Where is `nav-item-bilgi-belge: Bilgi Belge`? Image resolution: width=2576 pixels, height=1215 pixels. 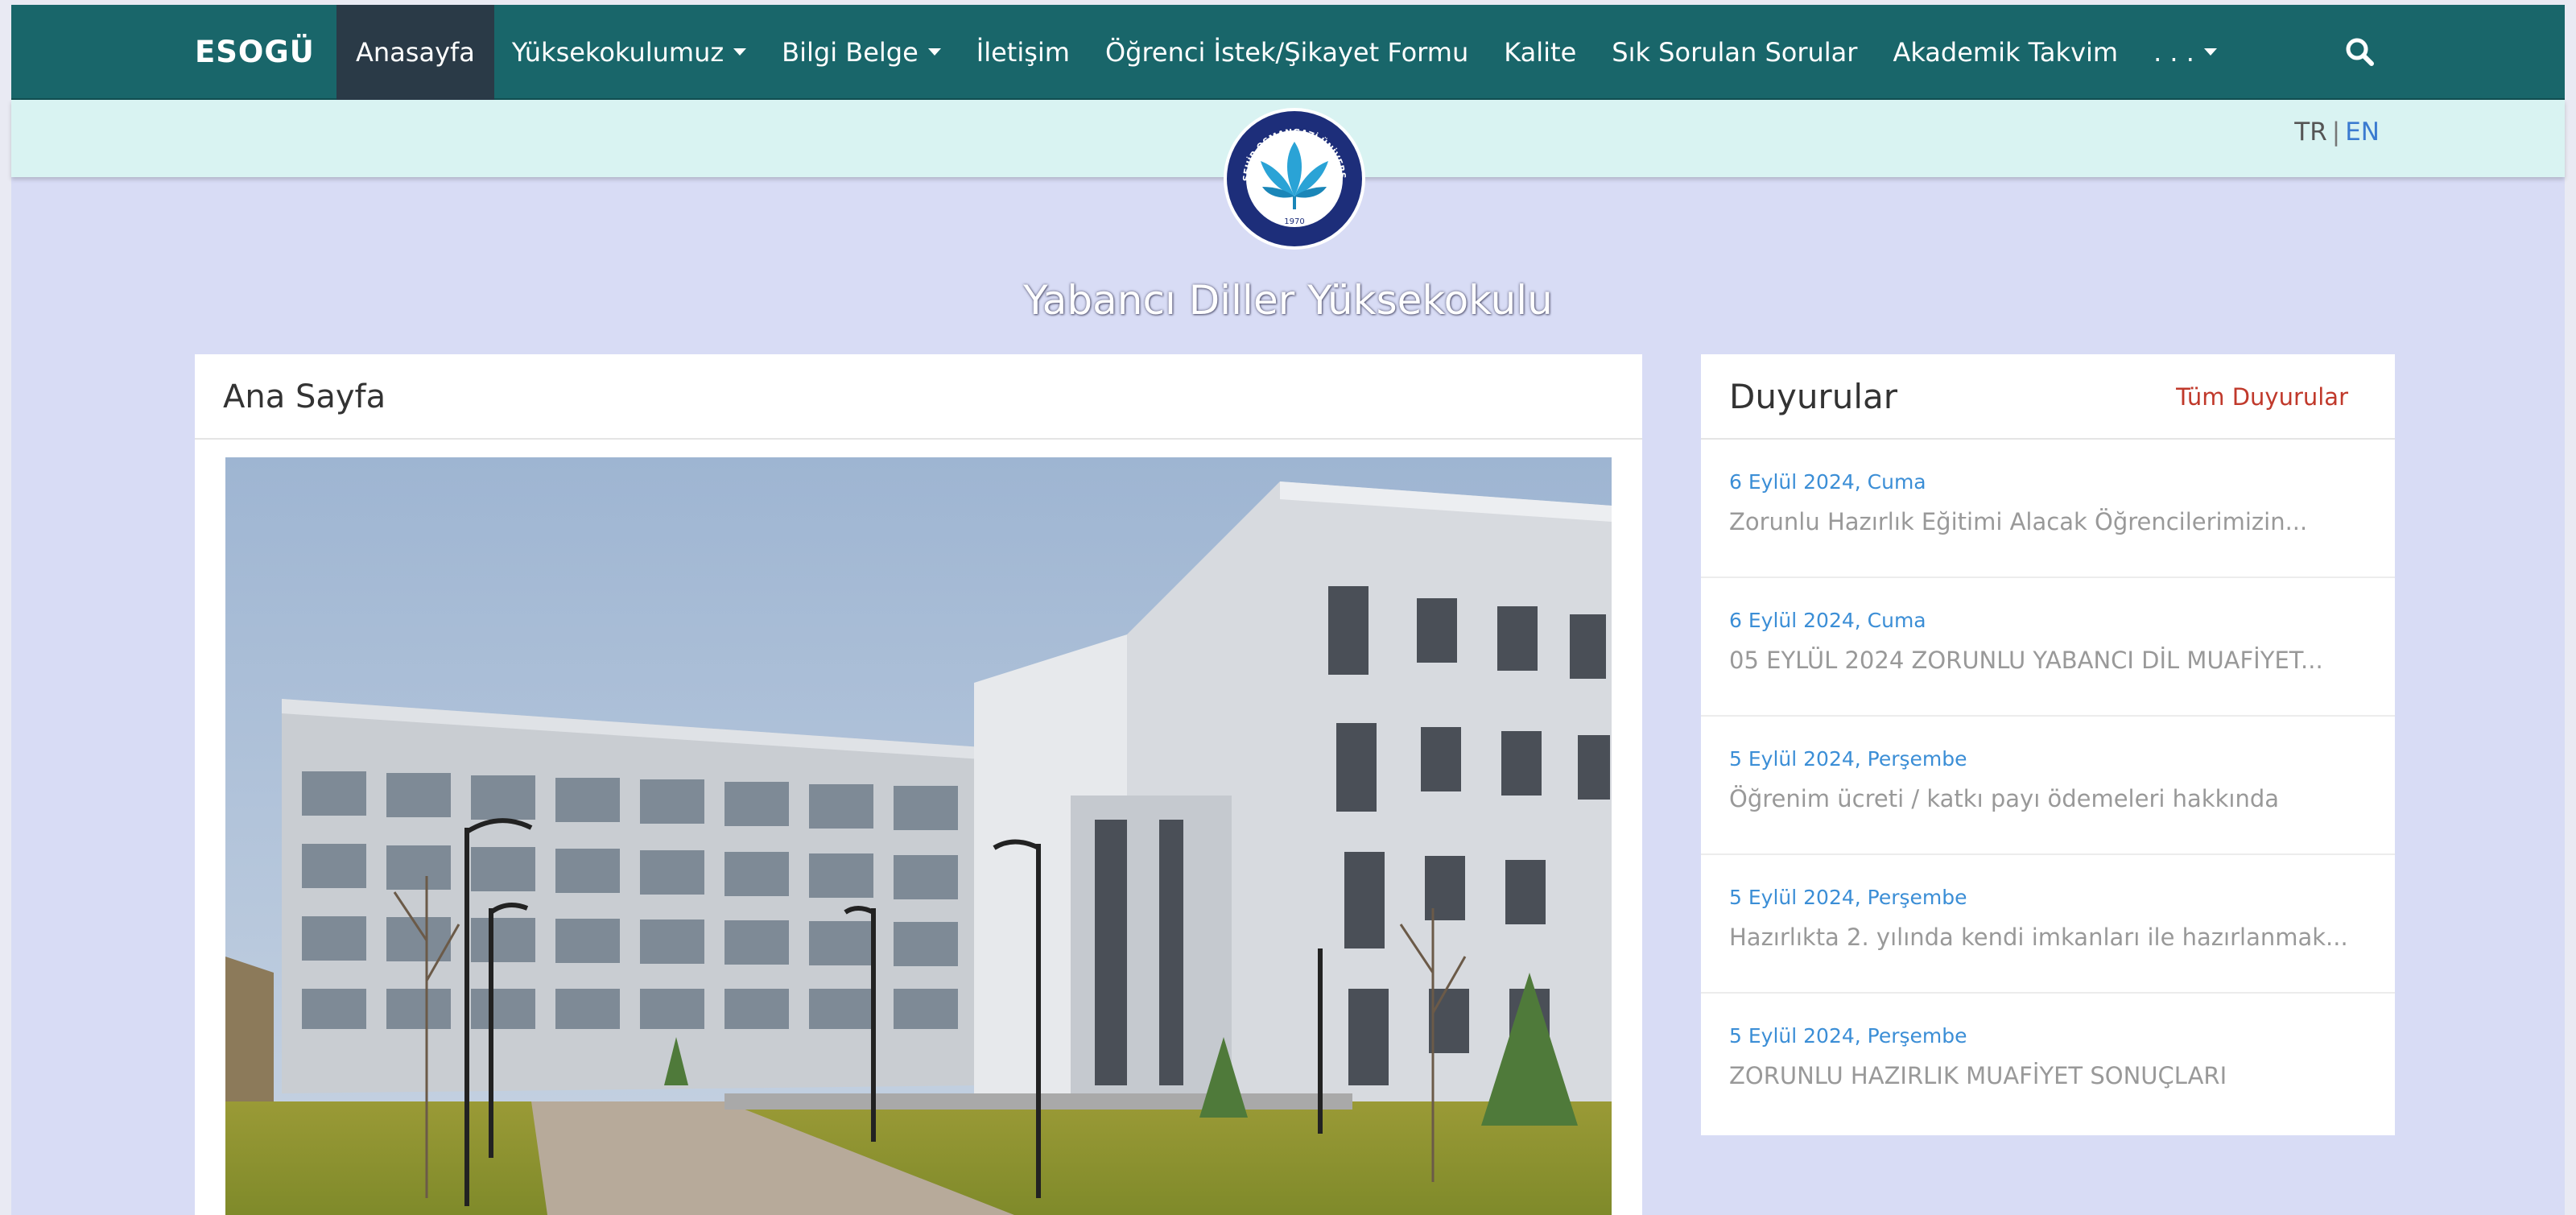
nav-item-bilgi-belge: Bilgi Belge is located at coordinates (861, 52).